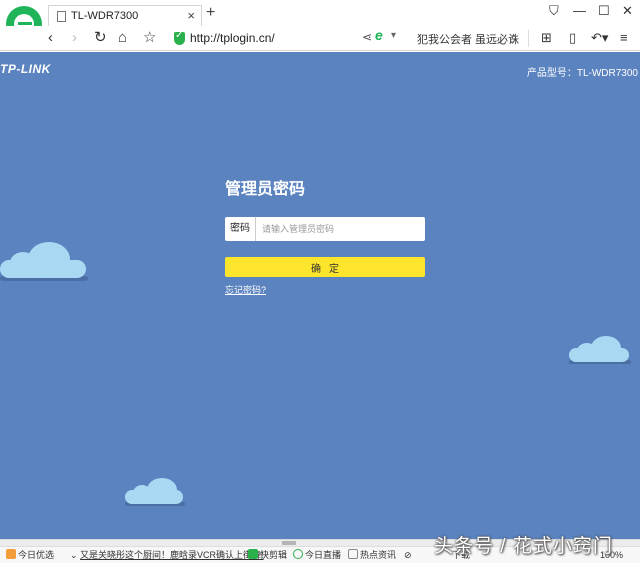 The image size is (640, 563). Describe the element at coordinates (74, 38) in the screenshot. I see `forward-icon: ›` at that location.